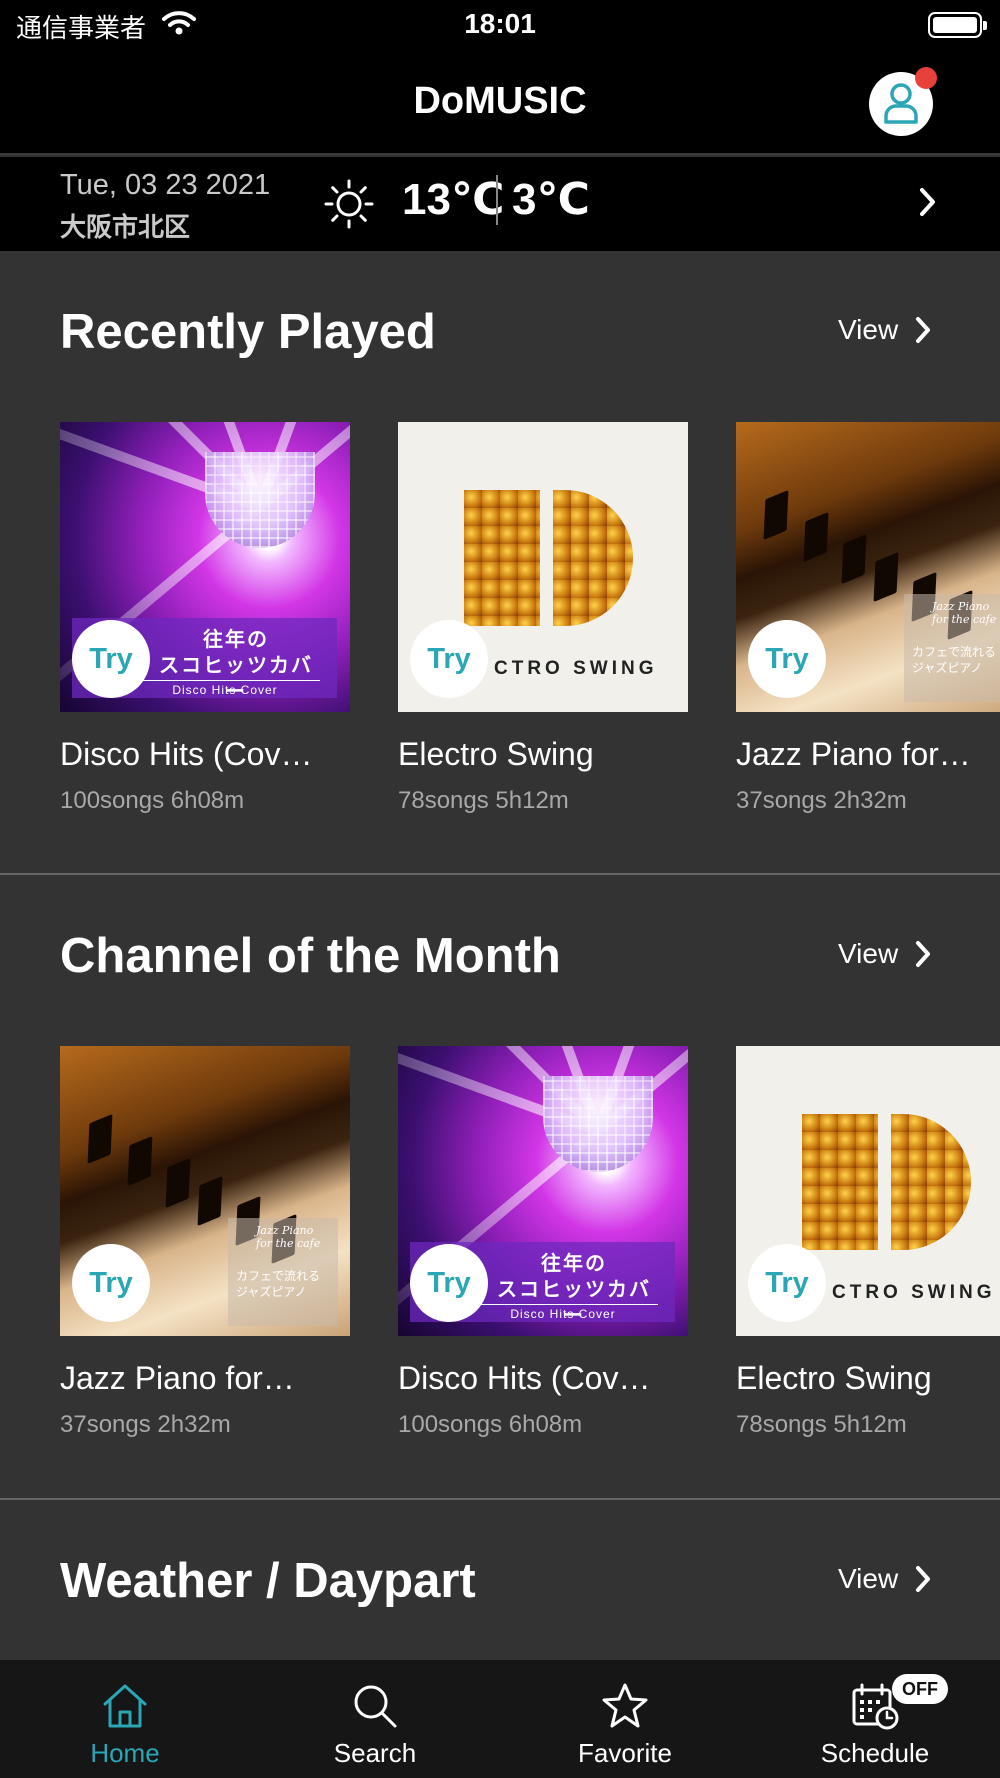  What do you see at coordinates (268, 1581) in the screenshot?
I see `section-title: Weather / Daypart` at bounding box center [268, 1581].